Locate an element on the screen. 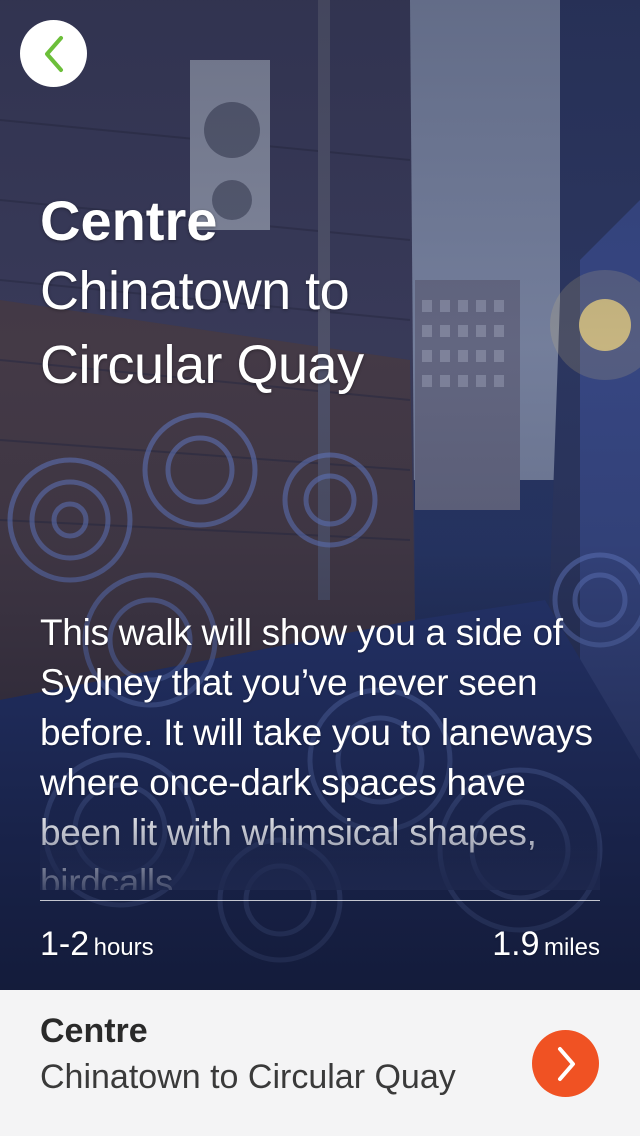  duration-stat: 1-2 hours is located at coordinates (97, 944).